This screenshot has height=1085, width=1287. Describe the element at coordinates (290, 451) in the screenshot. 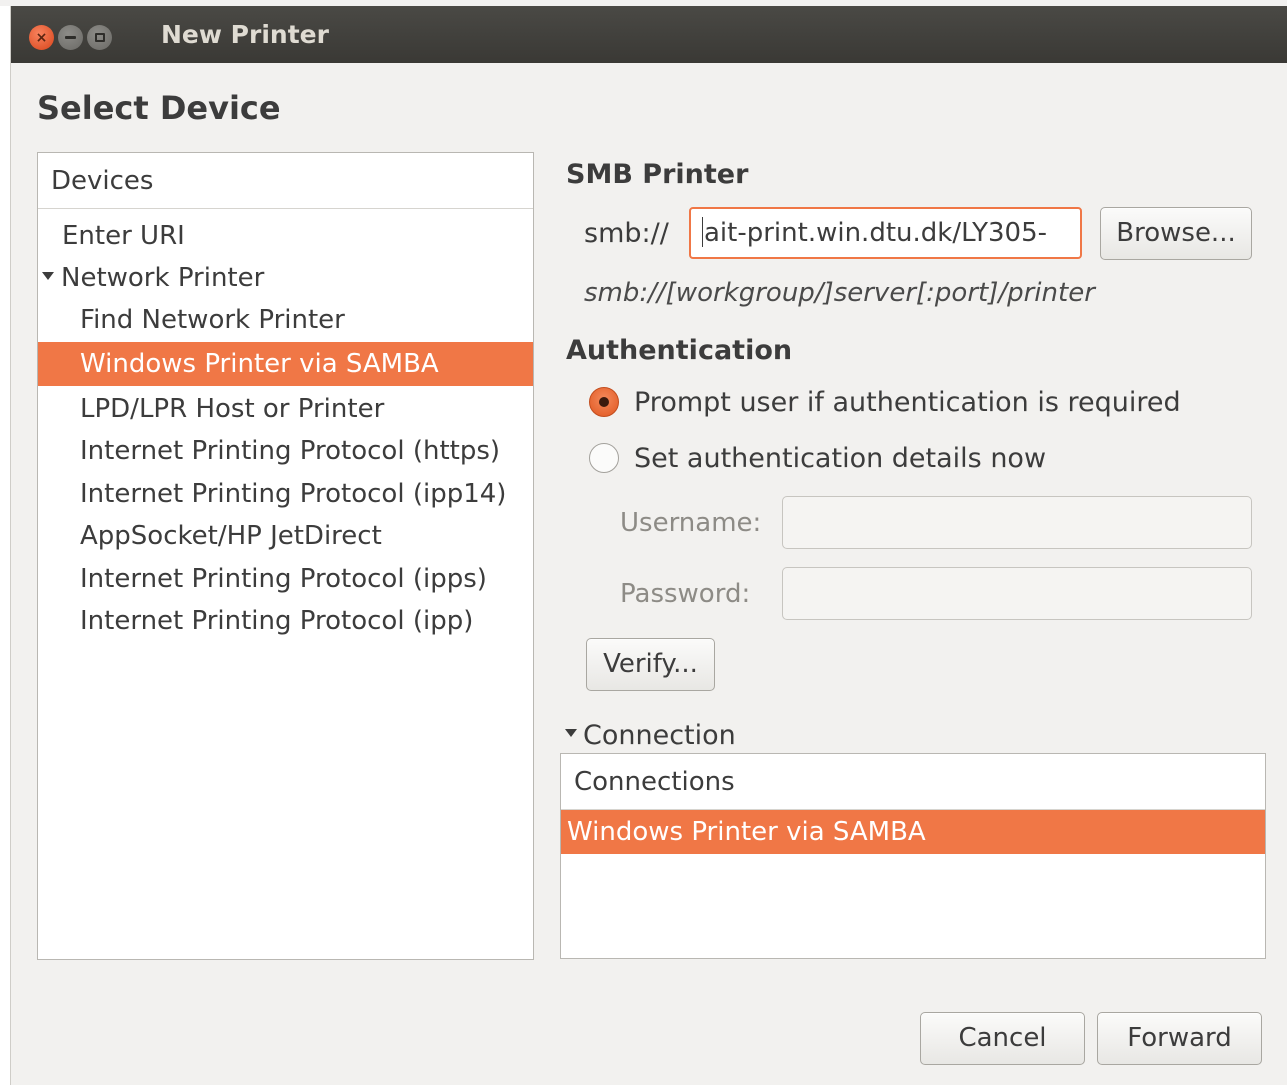

I see `device-item-label: Internet Printing Protocol (https)` at that location.